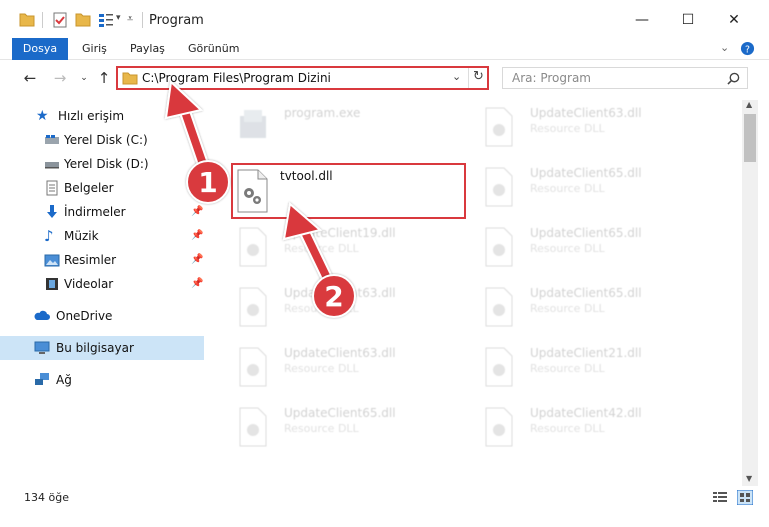 The height and width of the screenshot is (527, 769). What do you see at coordinates (340, 233) in the screenshot?
I see `file-name: UpdateClient19.dll` at bounding box center [340, 233].